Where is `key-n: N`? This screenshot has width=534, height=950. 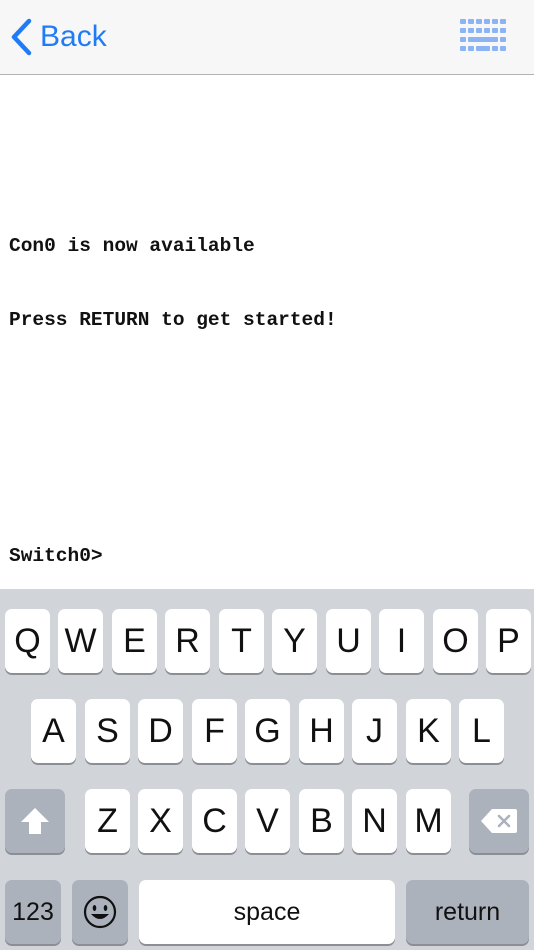
key-n: N is located at coordinates (374, 821).